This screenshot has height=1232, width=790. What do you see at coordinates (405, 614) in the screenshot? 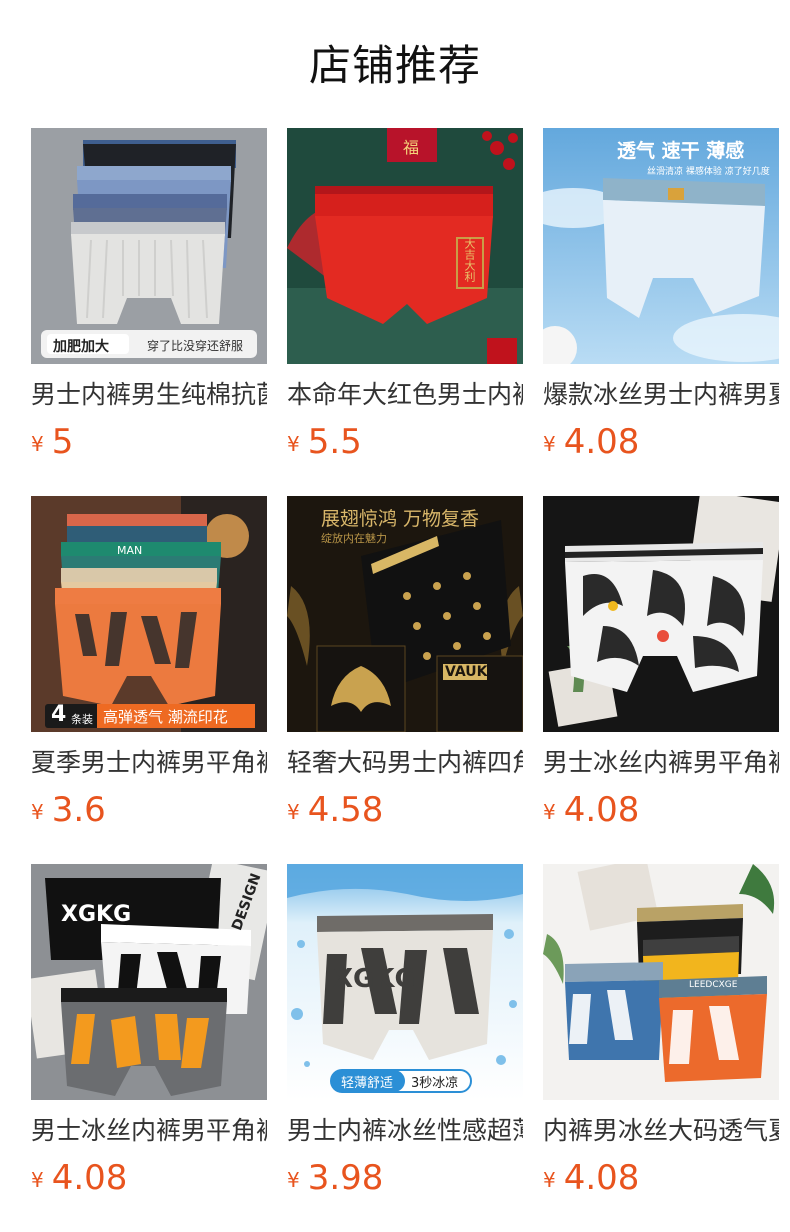
I see `product-image-5: 展翅惊鸿 万物复香 绽放内在魅力 VAUK` at bounding box center [405, 614].